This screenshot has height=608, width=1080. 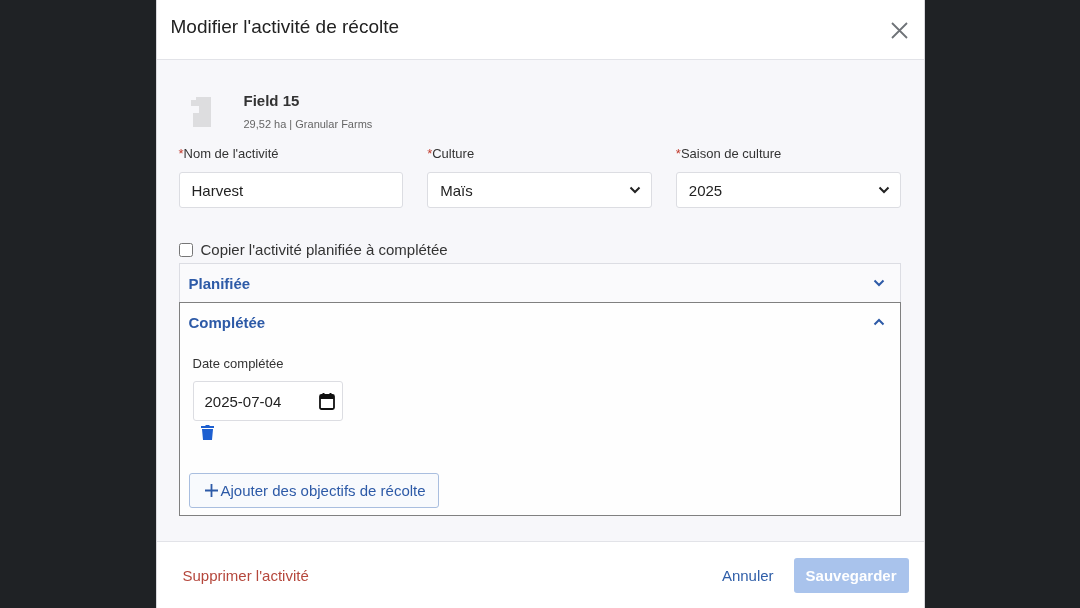 I want to click on plus-icon, so click(x=211, y=490).